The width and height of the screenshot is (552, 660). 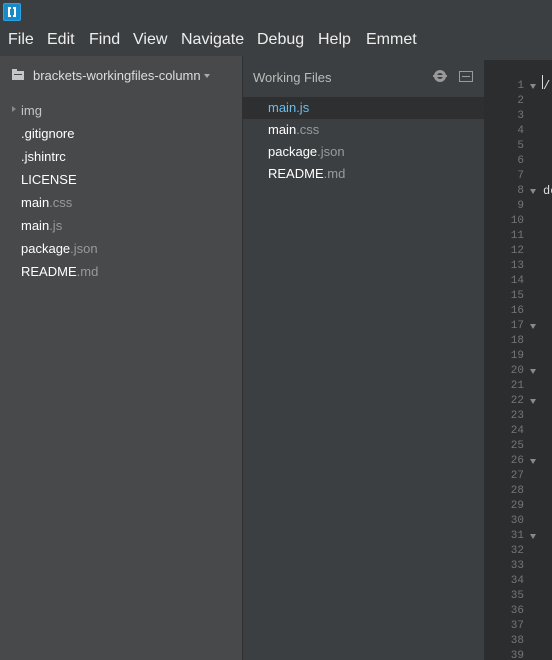 What do you see at coordinates (517, 611) in the screenshot?
I see `line-number: 36` at bounding box center [517, 611].